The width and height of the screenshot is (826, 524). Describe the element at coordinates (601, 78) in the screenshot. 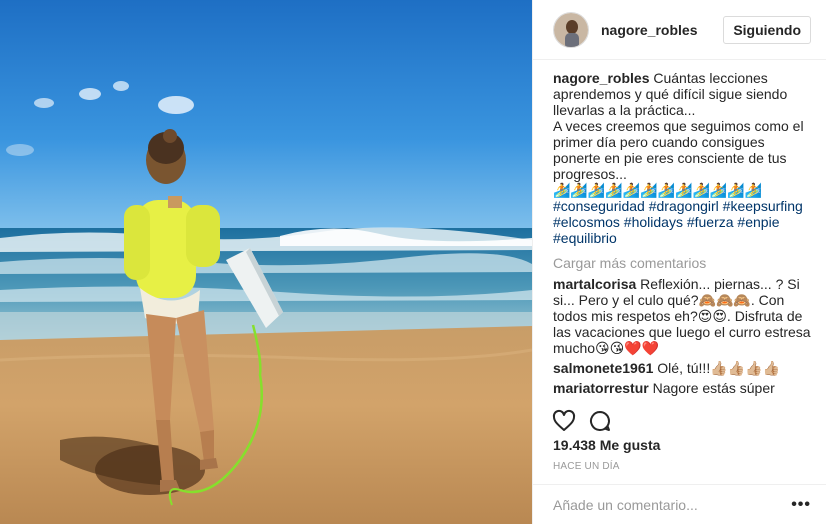

I see `caption-username: nagore_robles` at that location.